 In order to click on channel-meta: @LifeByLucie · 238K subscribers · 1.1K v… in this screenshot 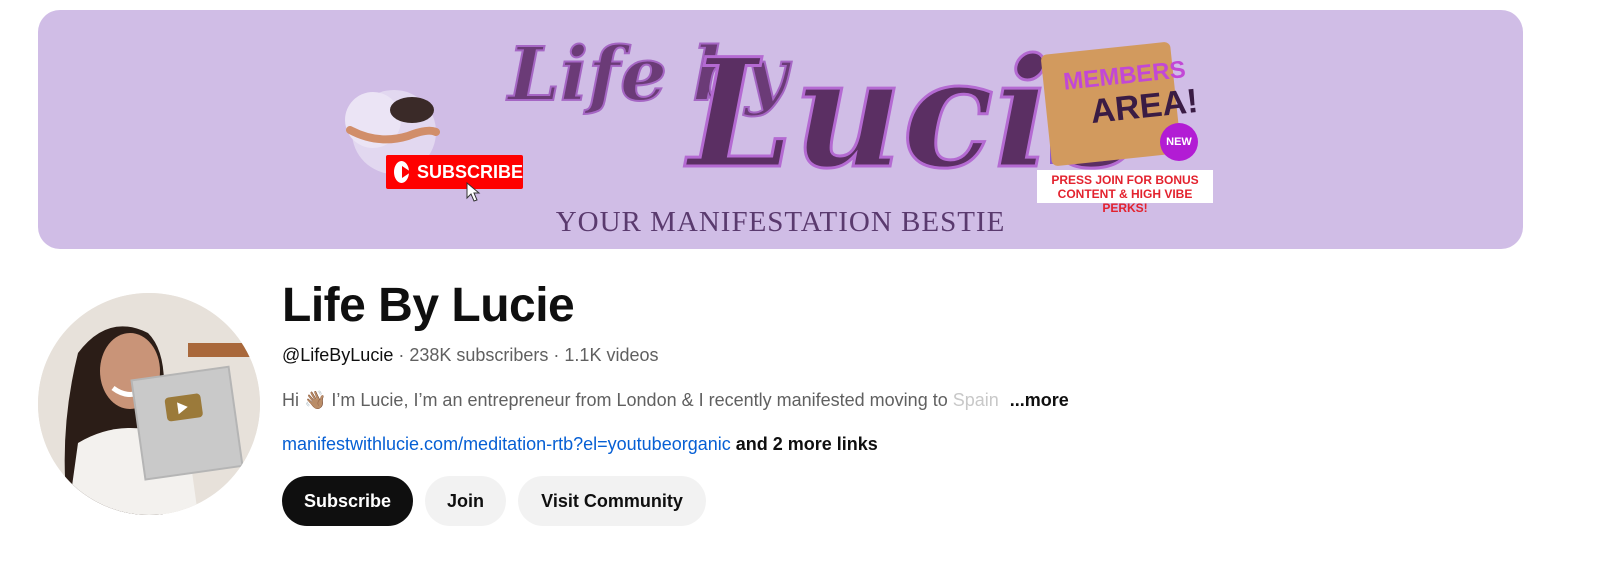, I will do `click(470, 355)`.